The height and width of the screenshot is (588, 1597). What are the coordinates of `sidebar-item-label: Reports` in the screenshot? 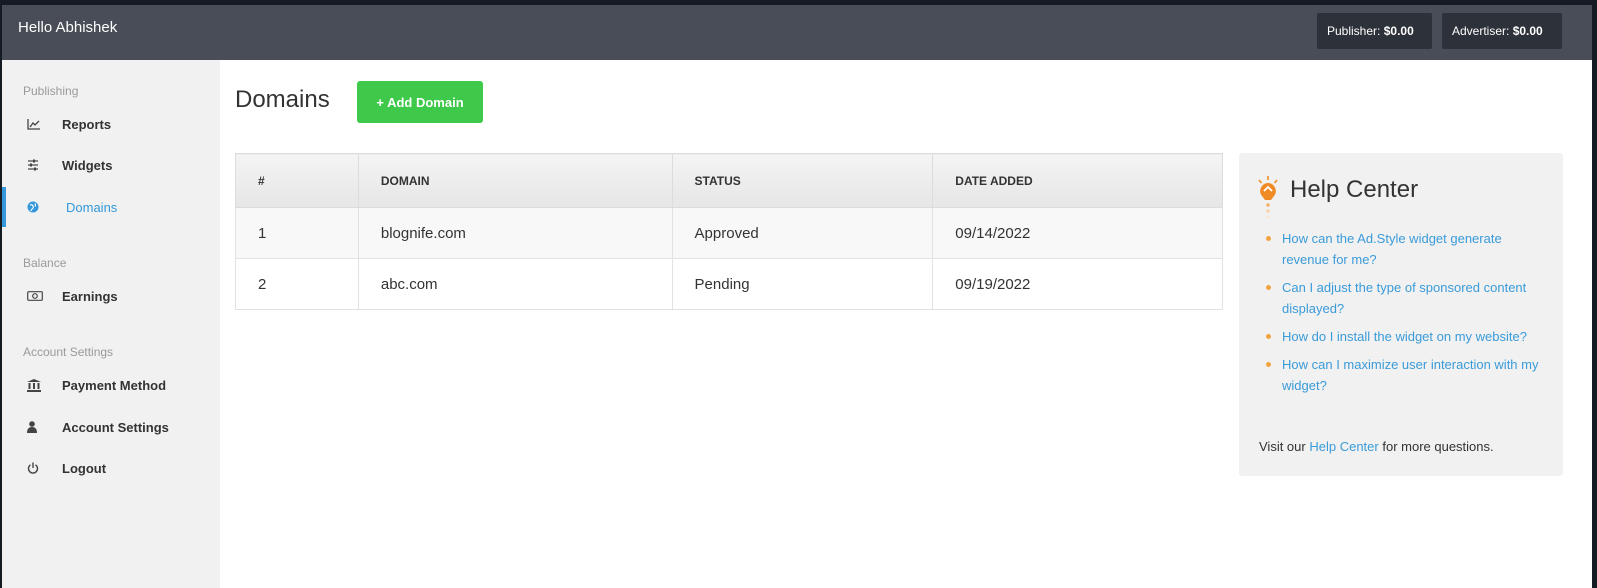 It's located at (87, 124).